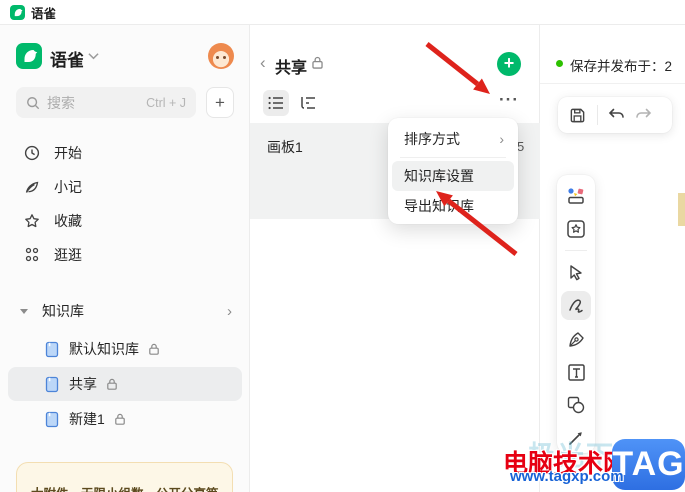 Image resolution: width=685 pixels, height=492 pixels. What do you see at coordinates (576, 272) in the screenshot?
I see `select-tool-button` at bounding box center [576, 272].